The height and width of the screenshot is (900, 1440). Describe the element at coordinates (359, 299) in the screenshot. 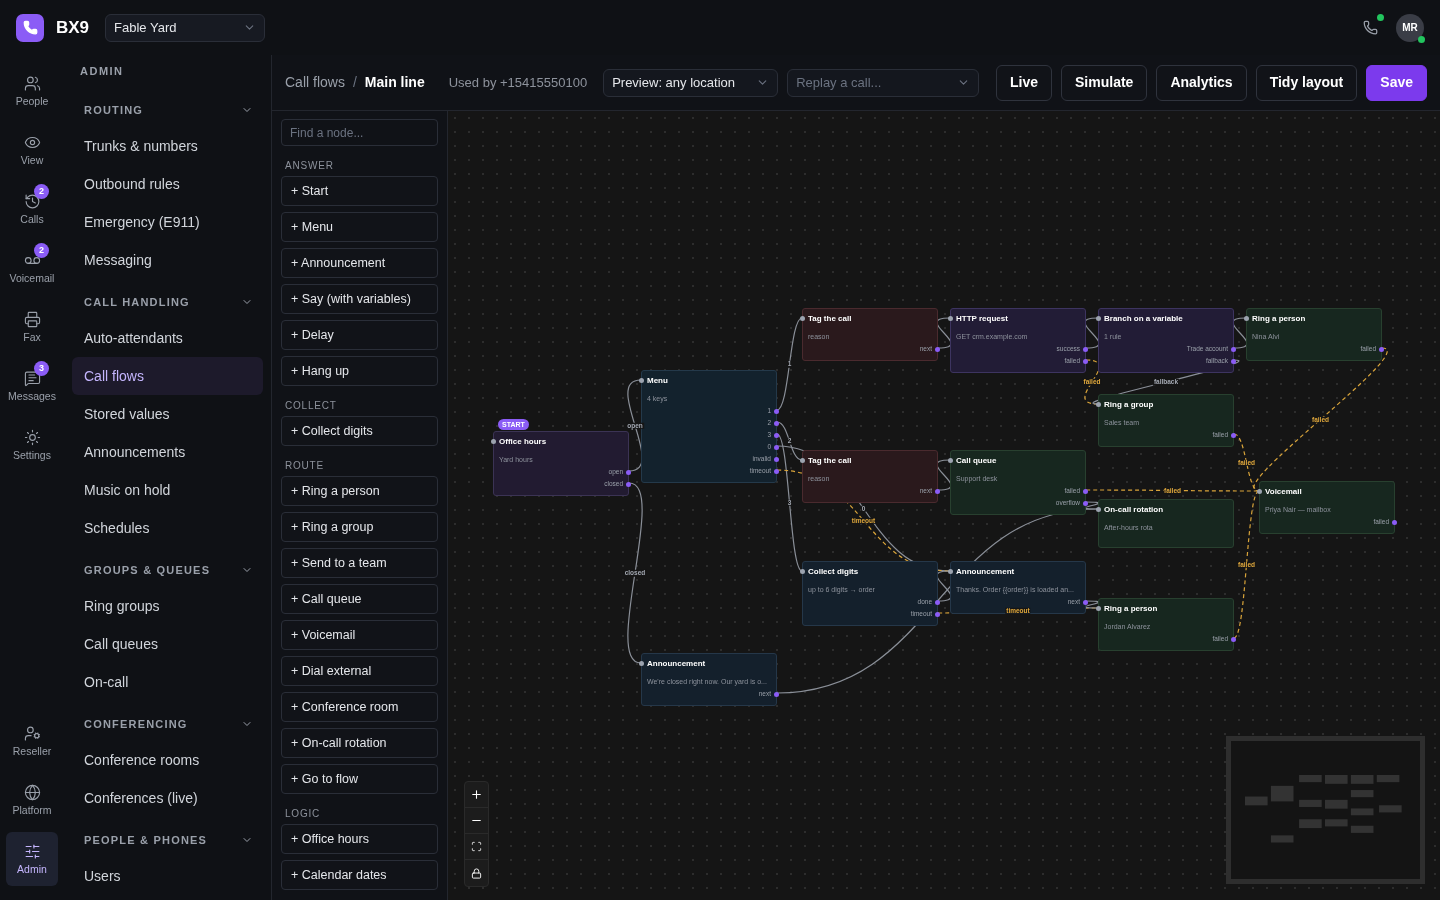

I see `palette-item: + Say (with variables)` at that location.